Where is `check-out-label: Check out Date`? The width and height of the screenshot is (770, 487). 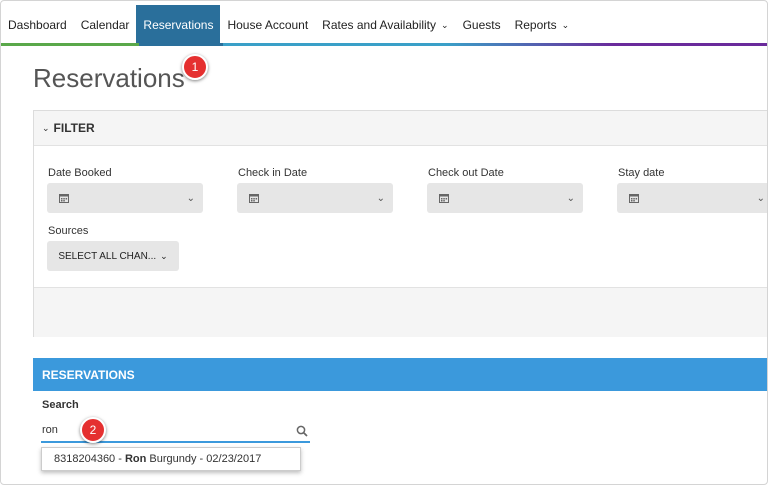 check-out-label: Check out Date is located at coordinates (466, 173).